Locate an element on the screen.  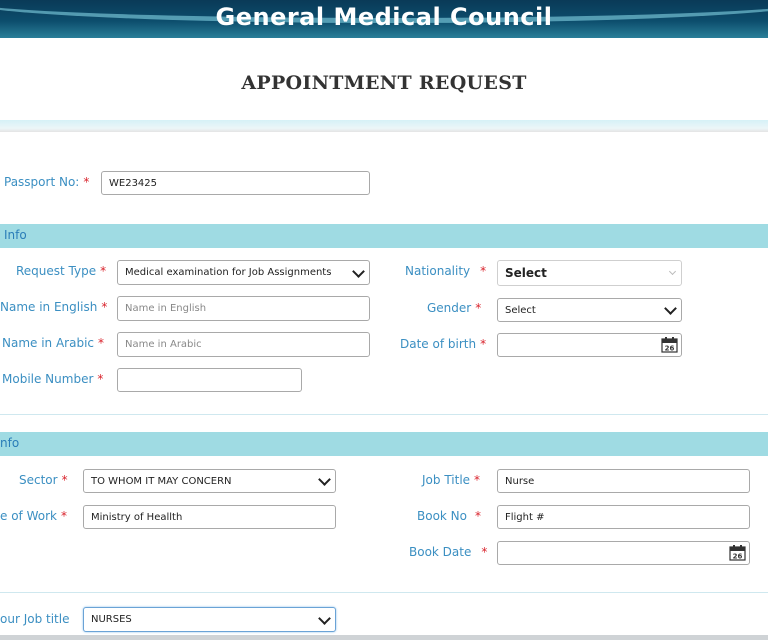
date-of-birth-label: Date of birth * is located at coordinates (443, 344).